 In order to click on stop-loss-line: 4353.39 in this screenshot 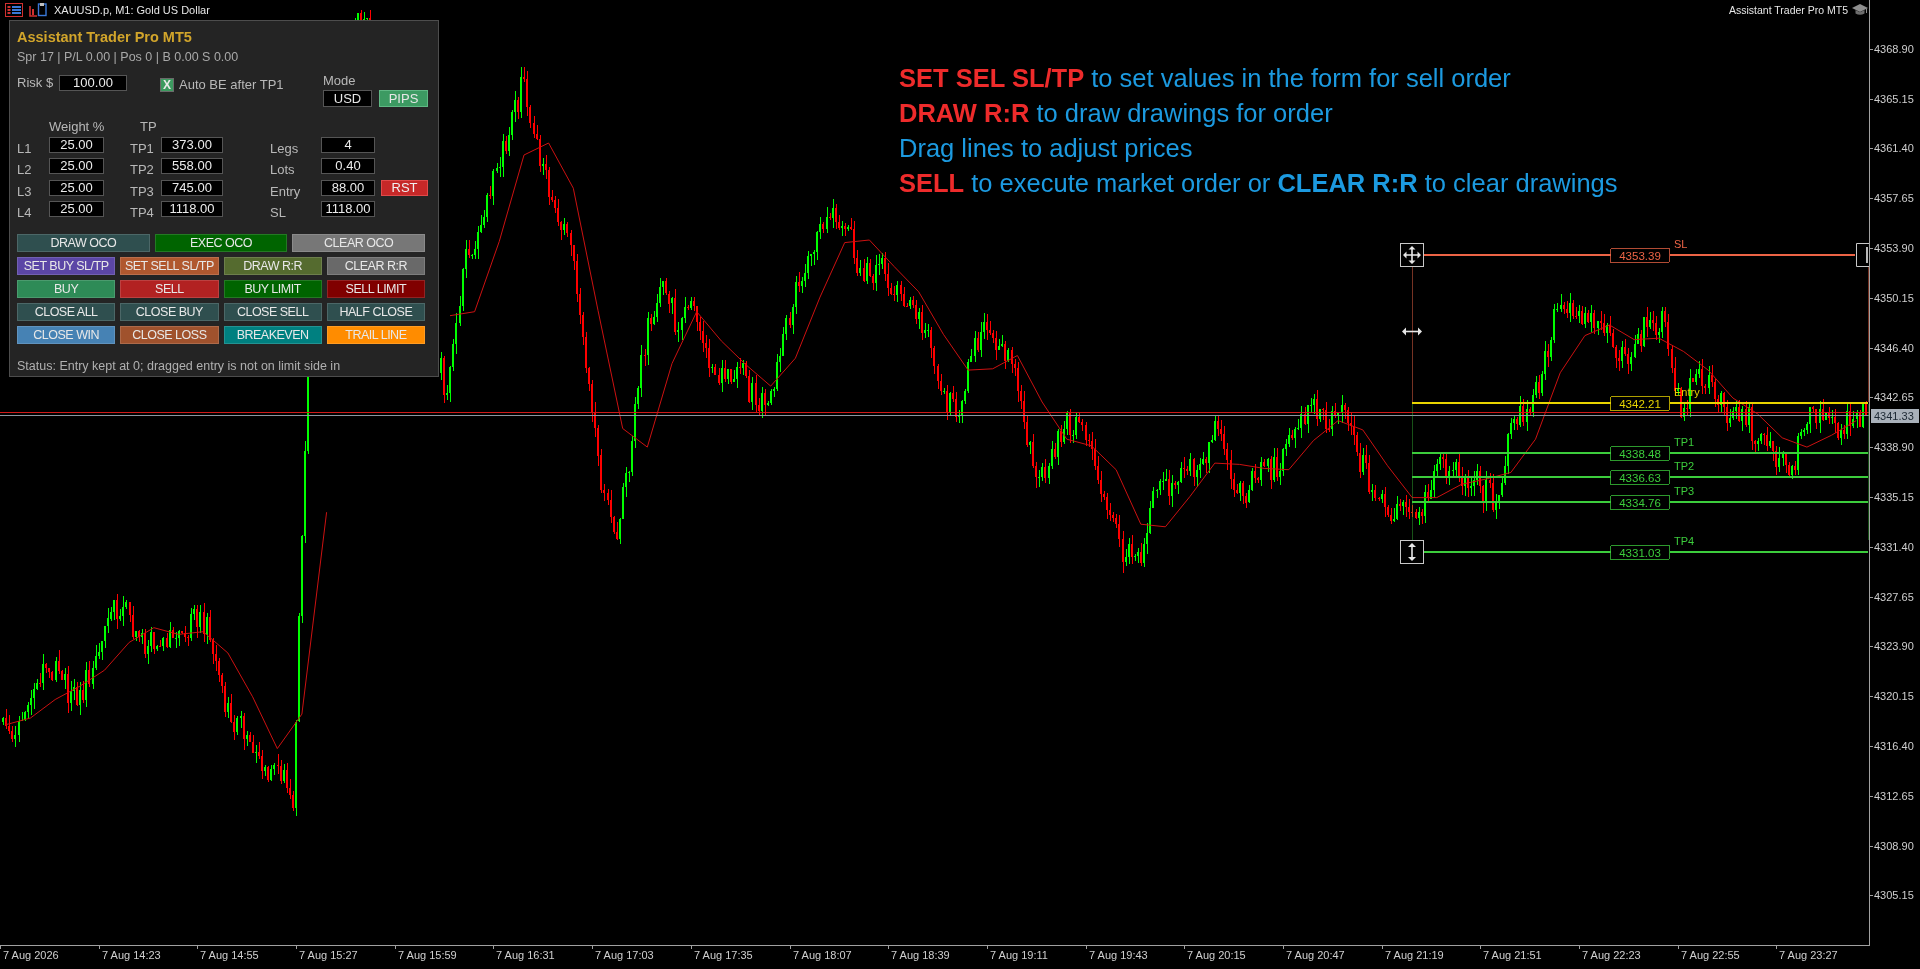, I will do `click(1639, 255)`.